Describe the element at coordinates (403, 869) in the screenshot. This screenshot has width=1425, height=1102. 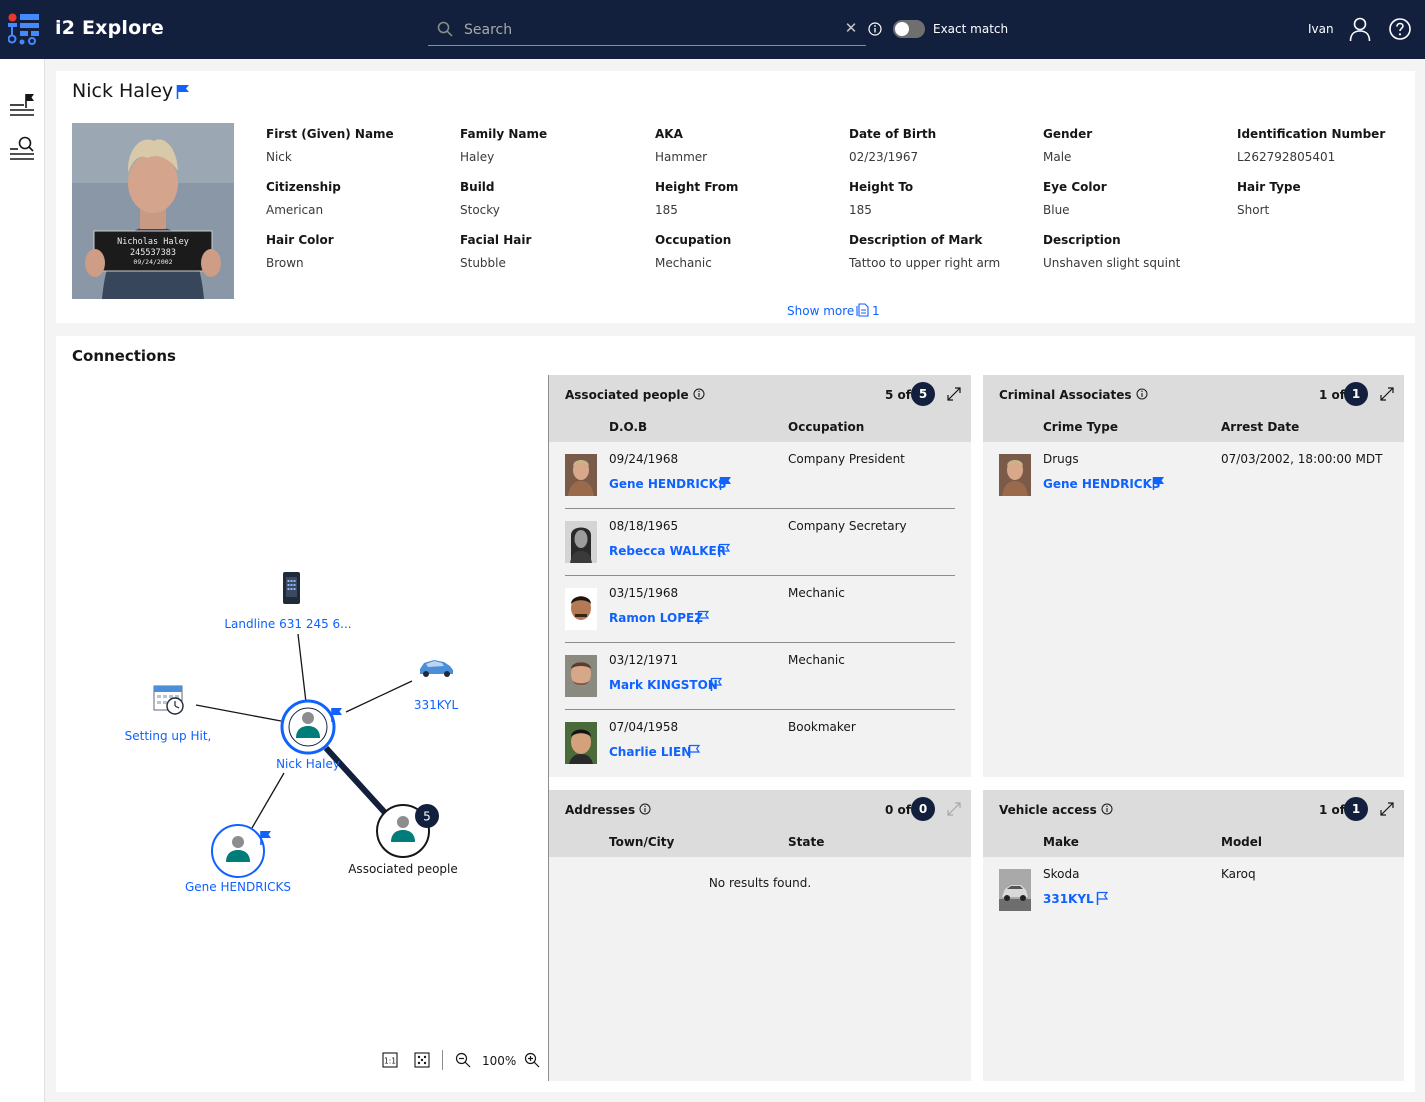
I see `node-label-group: Associated people` at that location.